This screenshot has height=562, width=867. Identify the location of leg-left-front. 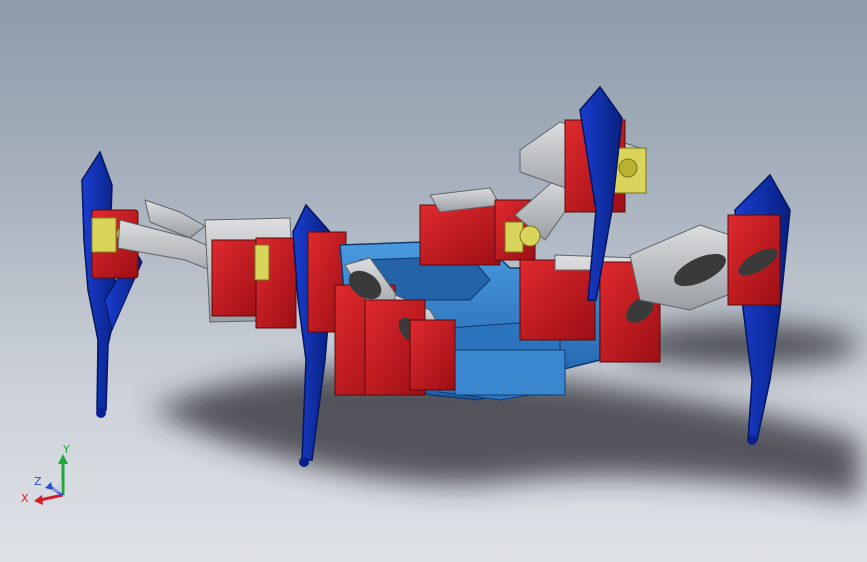
(112, 284).